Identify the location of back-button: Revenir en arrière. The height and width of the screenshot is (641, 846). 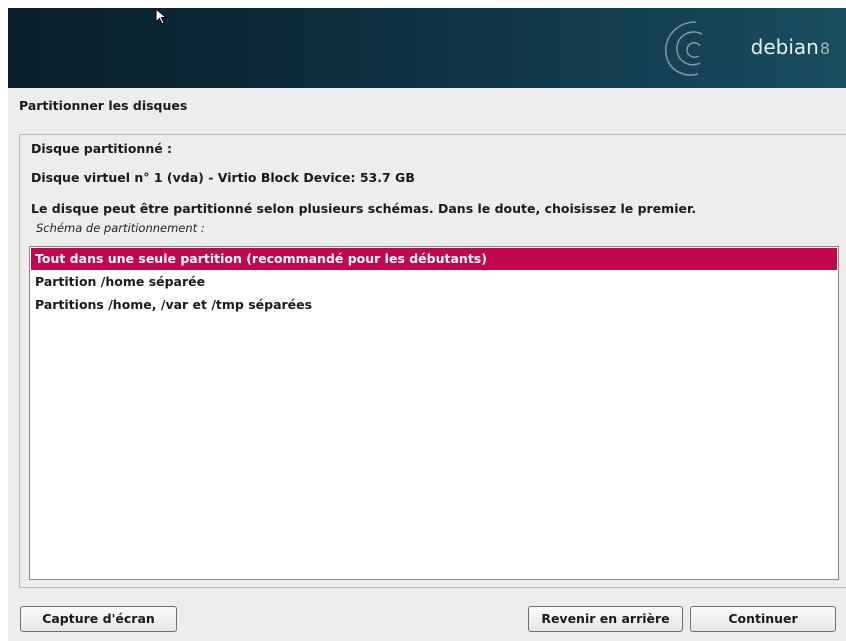
(605, 619).